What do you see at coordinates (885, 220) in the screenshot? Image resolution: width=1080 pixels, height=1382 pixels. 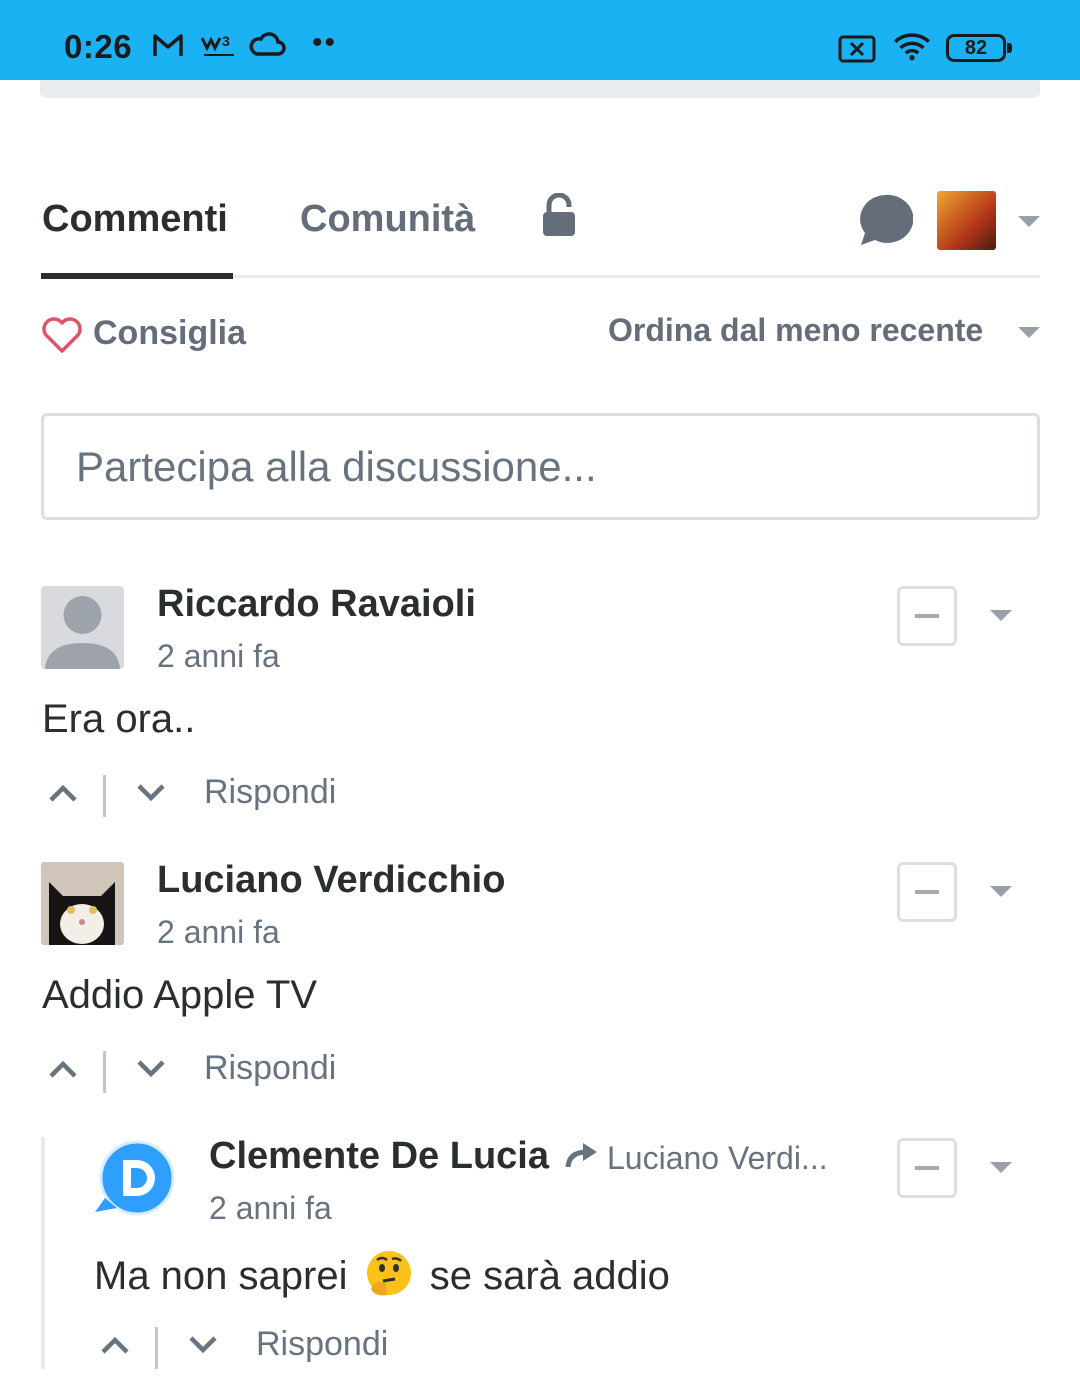 I see `chat-bubble-icon` at bounding box center [885, 220].